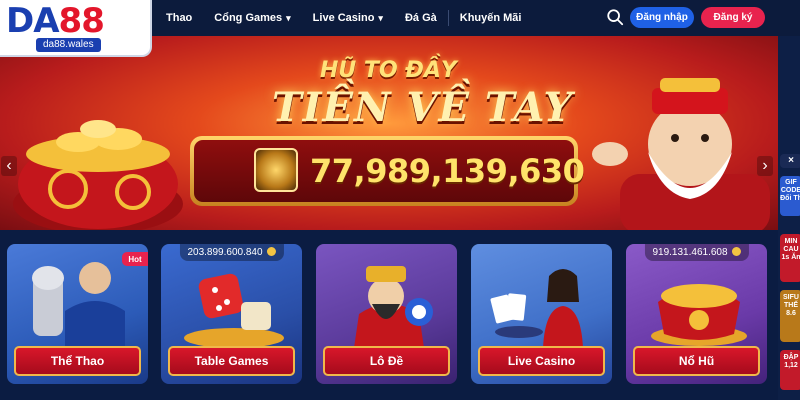  What do you see at coordinates (231, 361) in the screenshot?
I see `category-label: Table Games` at bounding box center [231, 361].